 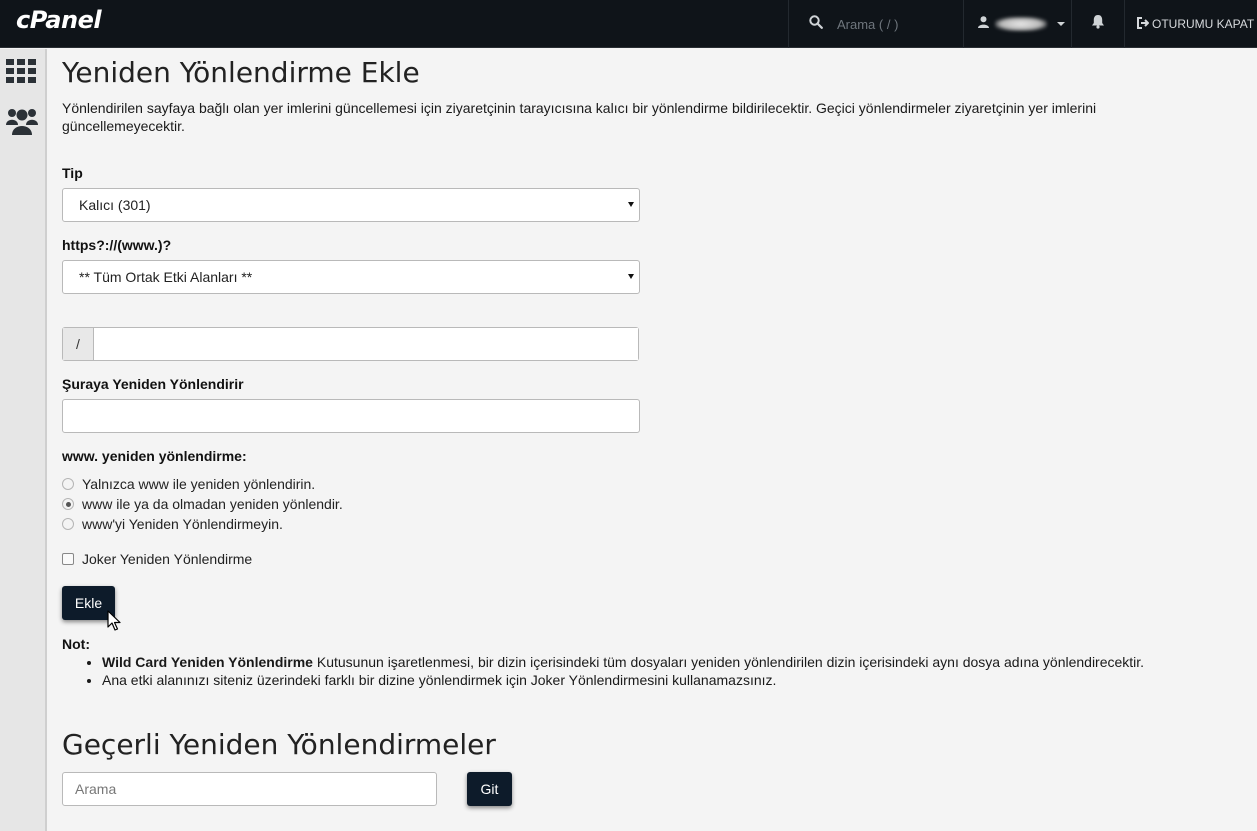 I want to click on type-select-value: Kalıcı (301), so click(x=115, y=205).